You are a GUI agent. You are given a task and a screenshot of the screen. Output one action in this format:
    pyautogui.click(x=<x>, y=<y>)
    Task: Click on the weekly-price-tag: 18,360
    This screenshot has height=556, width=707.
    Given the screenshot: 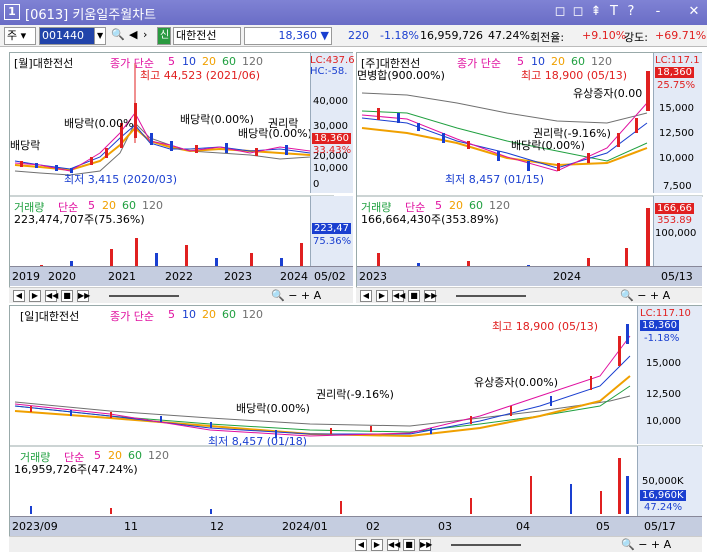 What is the action you would take?
    pyautogui.click(x=674, y=72)
    